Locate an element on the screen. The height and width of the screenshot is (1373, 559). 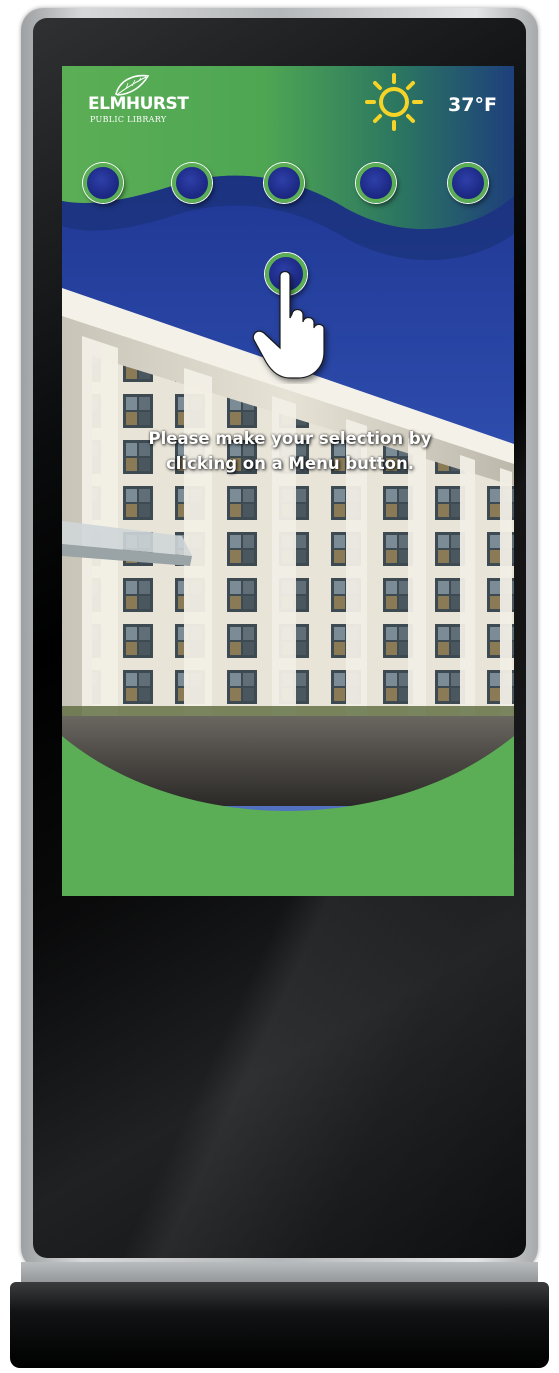
instruction-line-2: clicking on a Menu button. is located at coordinates (290, 463).